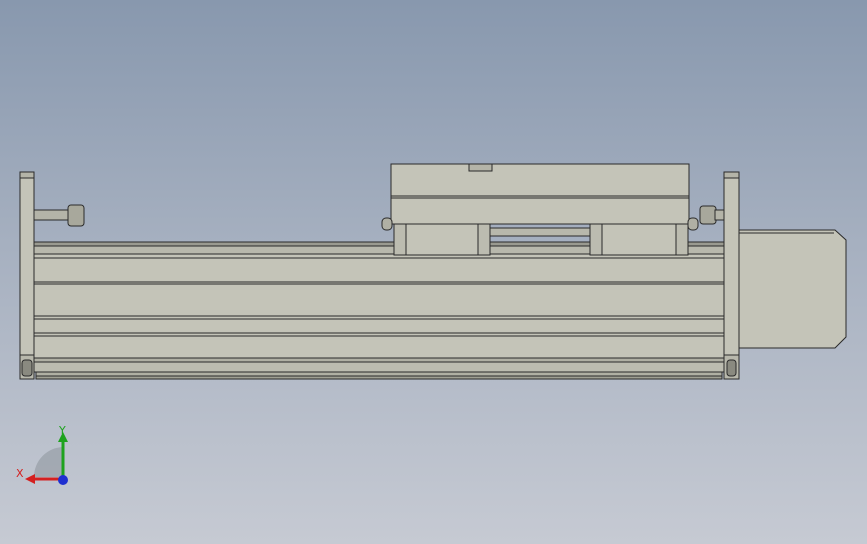  What do you see at coordinates (731, 275) in the screenshot?
I see `right-end-plate` at bounding box center [731, 275].